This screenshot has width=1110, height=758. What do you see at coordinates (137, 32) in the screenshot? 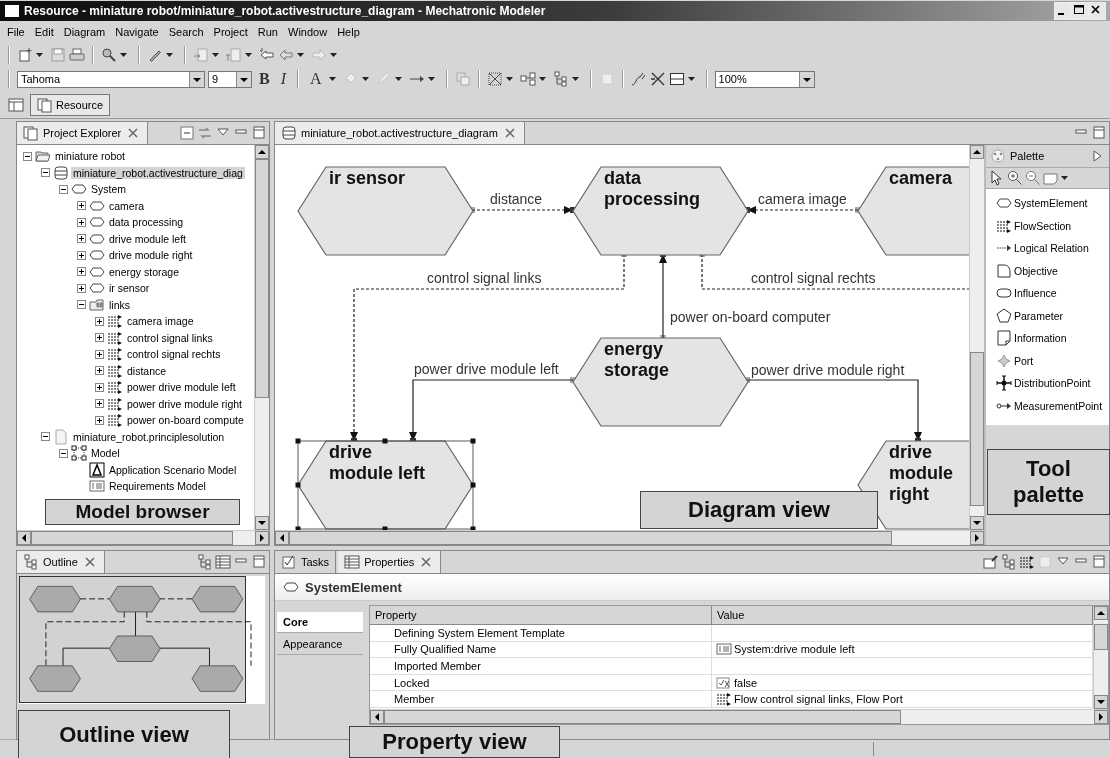
I see `menu-item: Navigate` at bounding box center [137, 32].